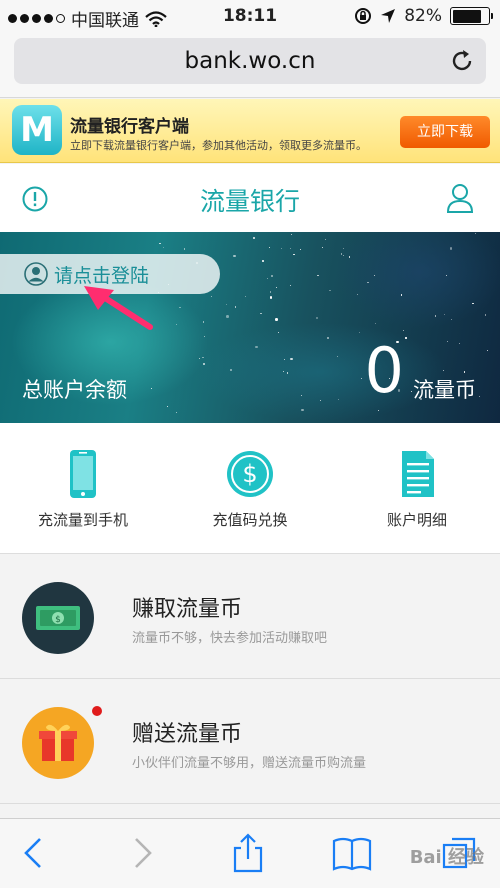  What do you see at coordinates (37, 130) in the screenshot?
I see `app-logo: M` at bounding box center [37, 130].